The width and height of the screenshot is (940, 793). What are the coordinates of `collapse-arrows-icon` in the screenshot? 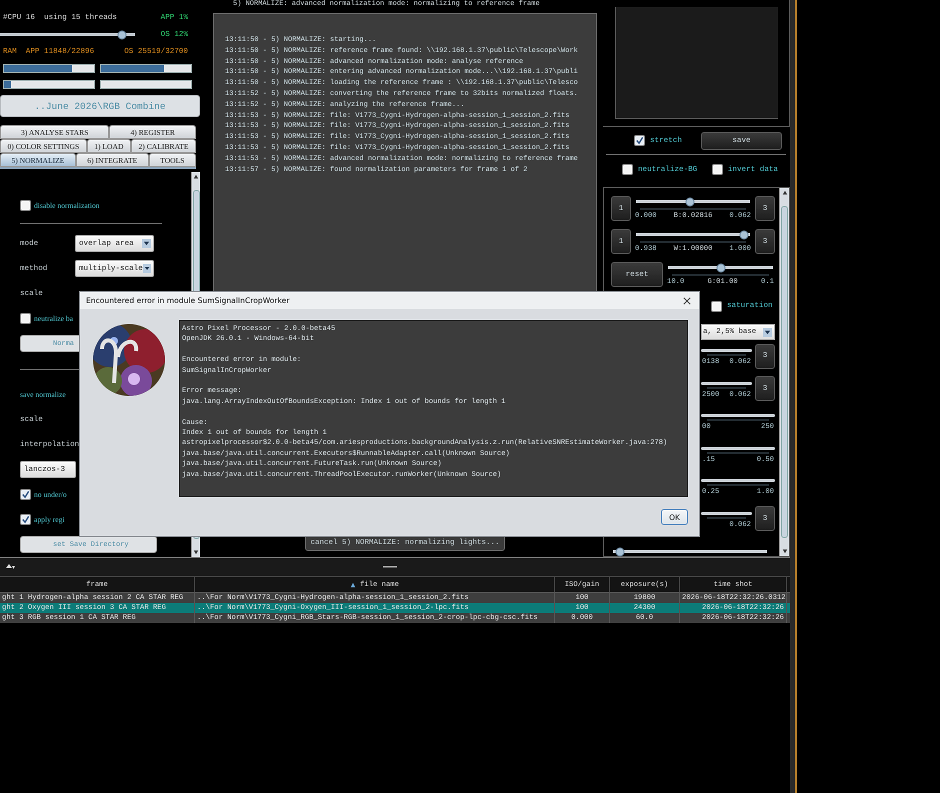 It's located at (11, 567).